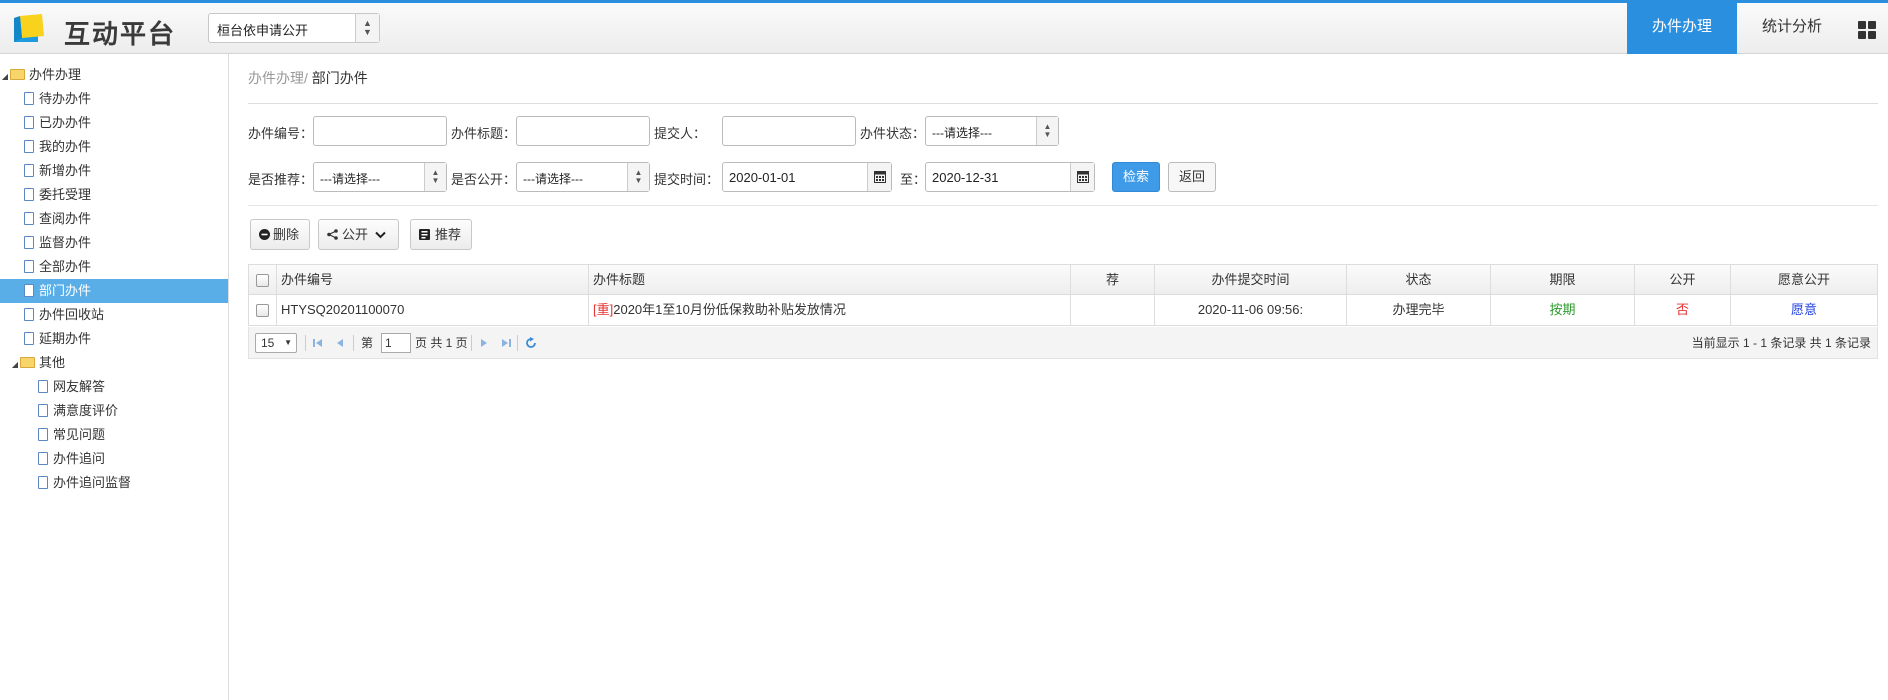  What do you see at coordinates (1683, 280) in the screenshot?
I see `column-header-public: 公开` at bounding box center [1683, 280].